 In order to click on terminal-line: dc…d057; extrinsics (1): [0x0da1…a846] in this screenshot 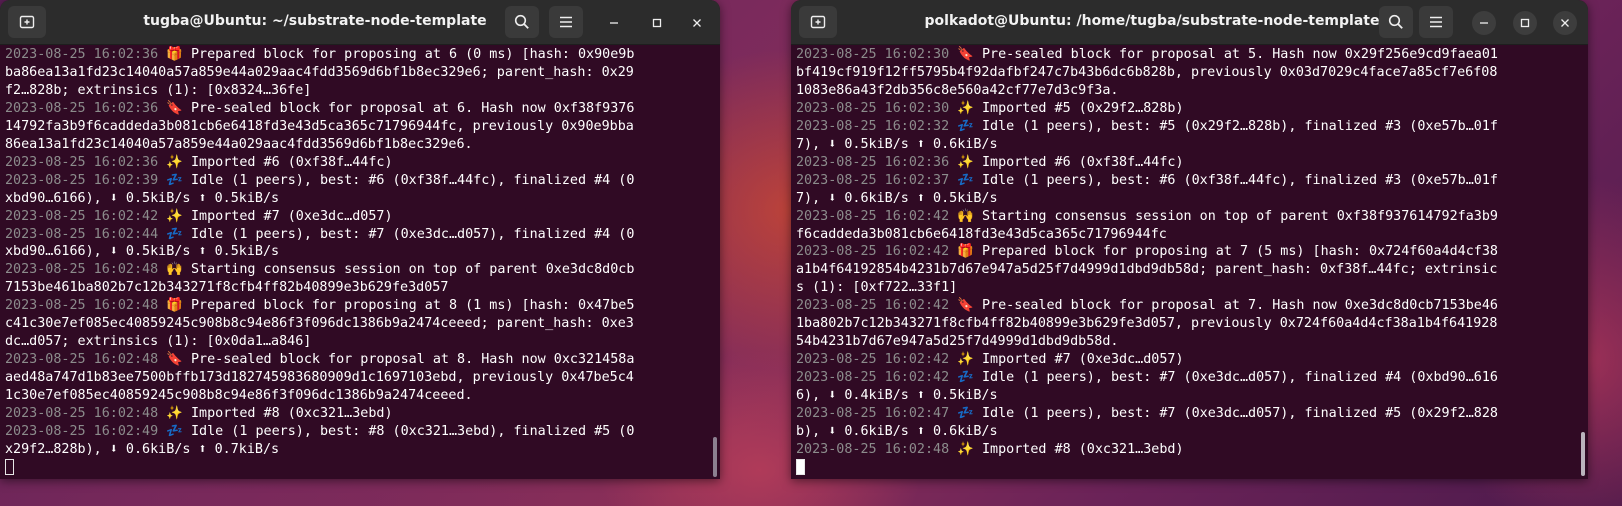, I will do `click(355, 342)`.